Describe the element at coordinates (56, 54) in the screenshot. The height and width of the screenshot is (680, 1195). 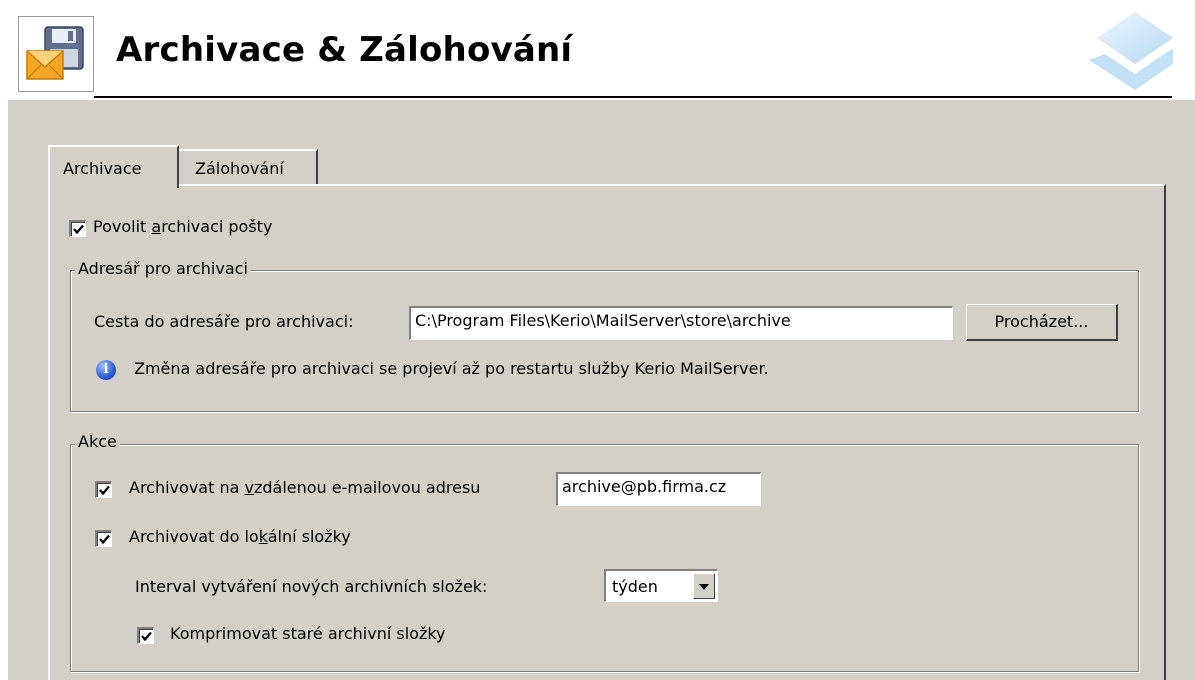
I see `archive-backup-icon` at that location.